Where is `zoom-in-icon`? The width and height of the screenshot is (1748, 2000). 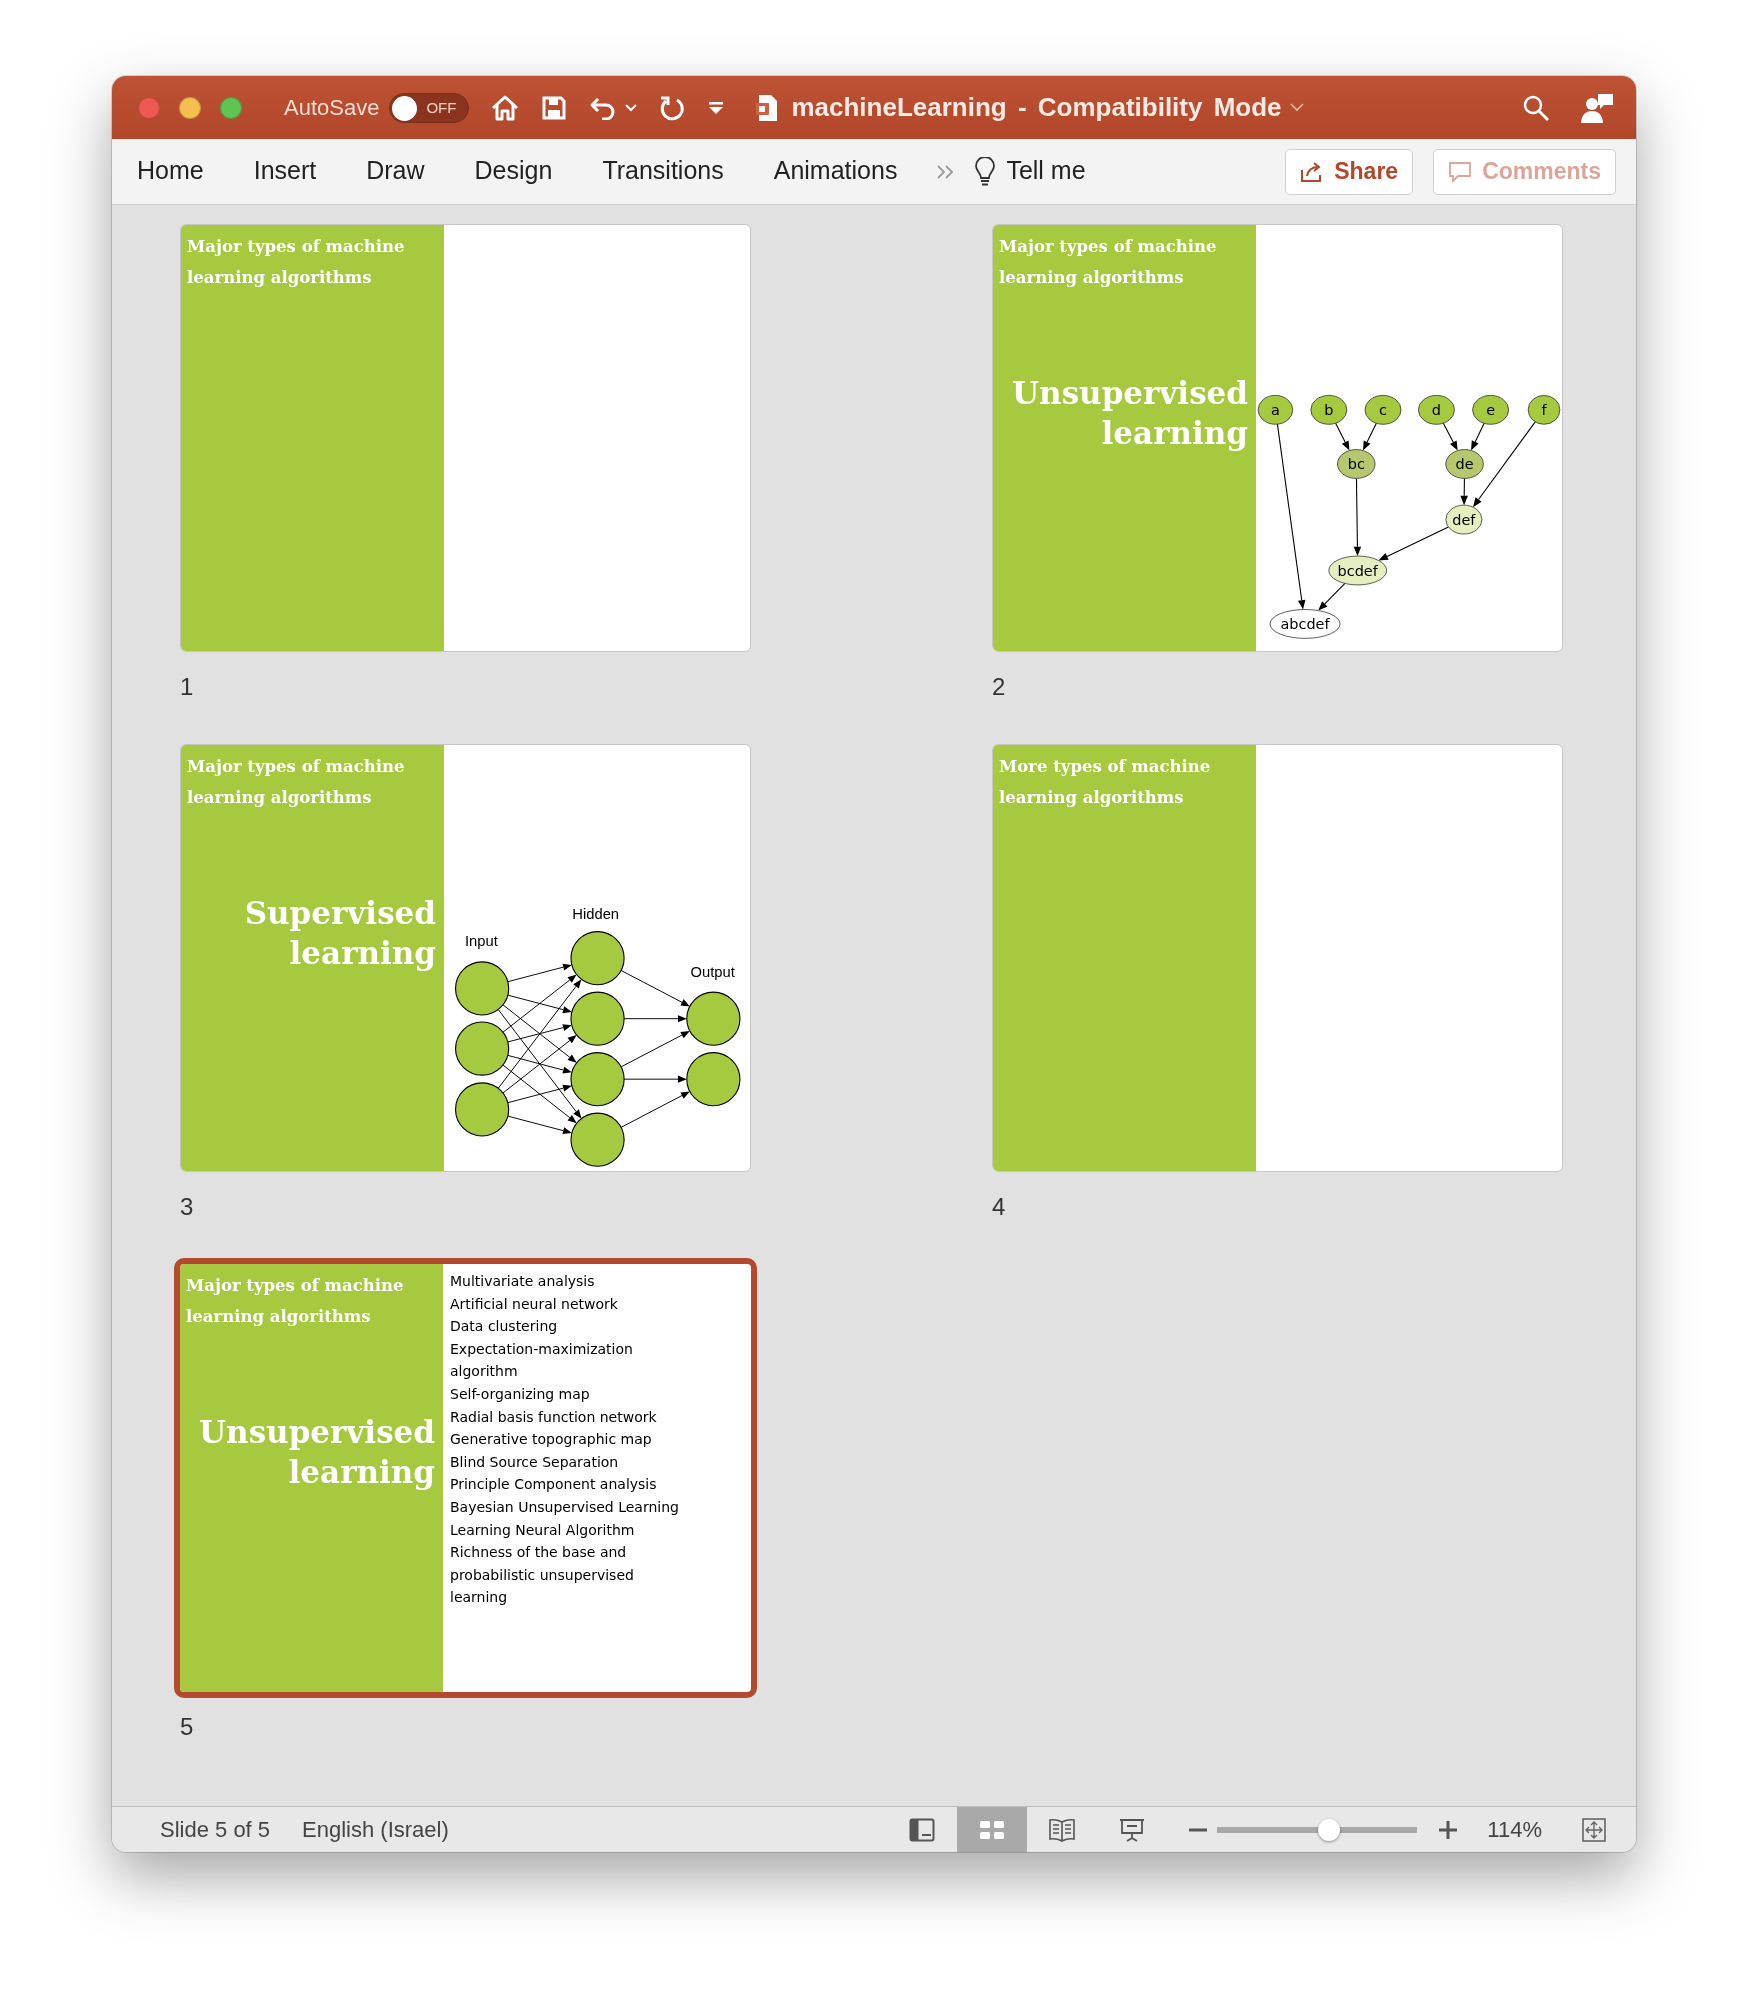
zoom-in-icon is located at coordinates (1448, 1829).